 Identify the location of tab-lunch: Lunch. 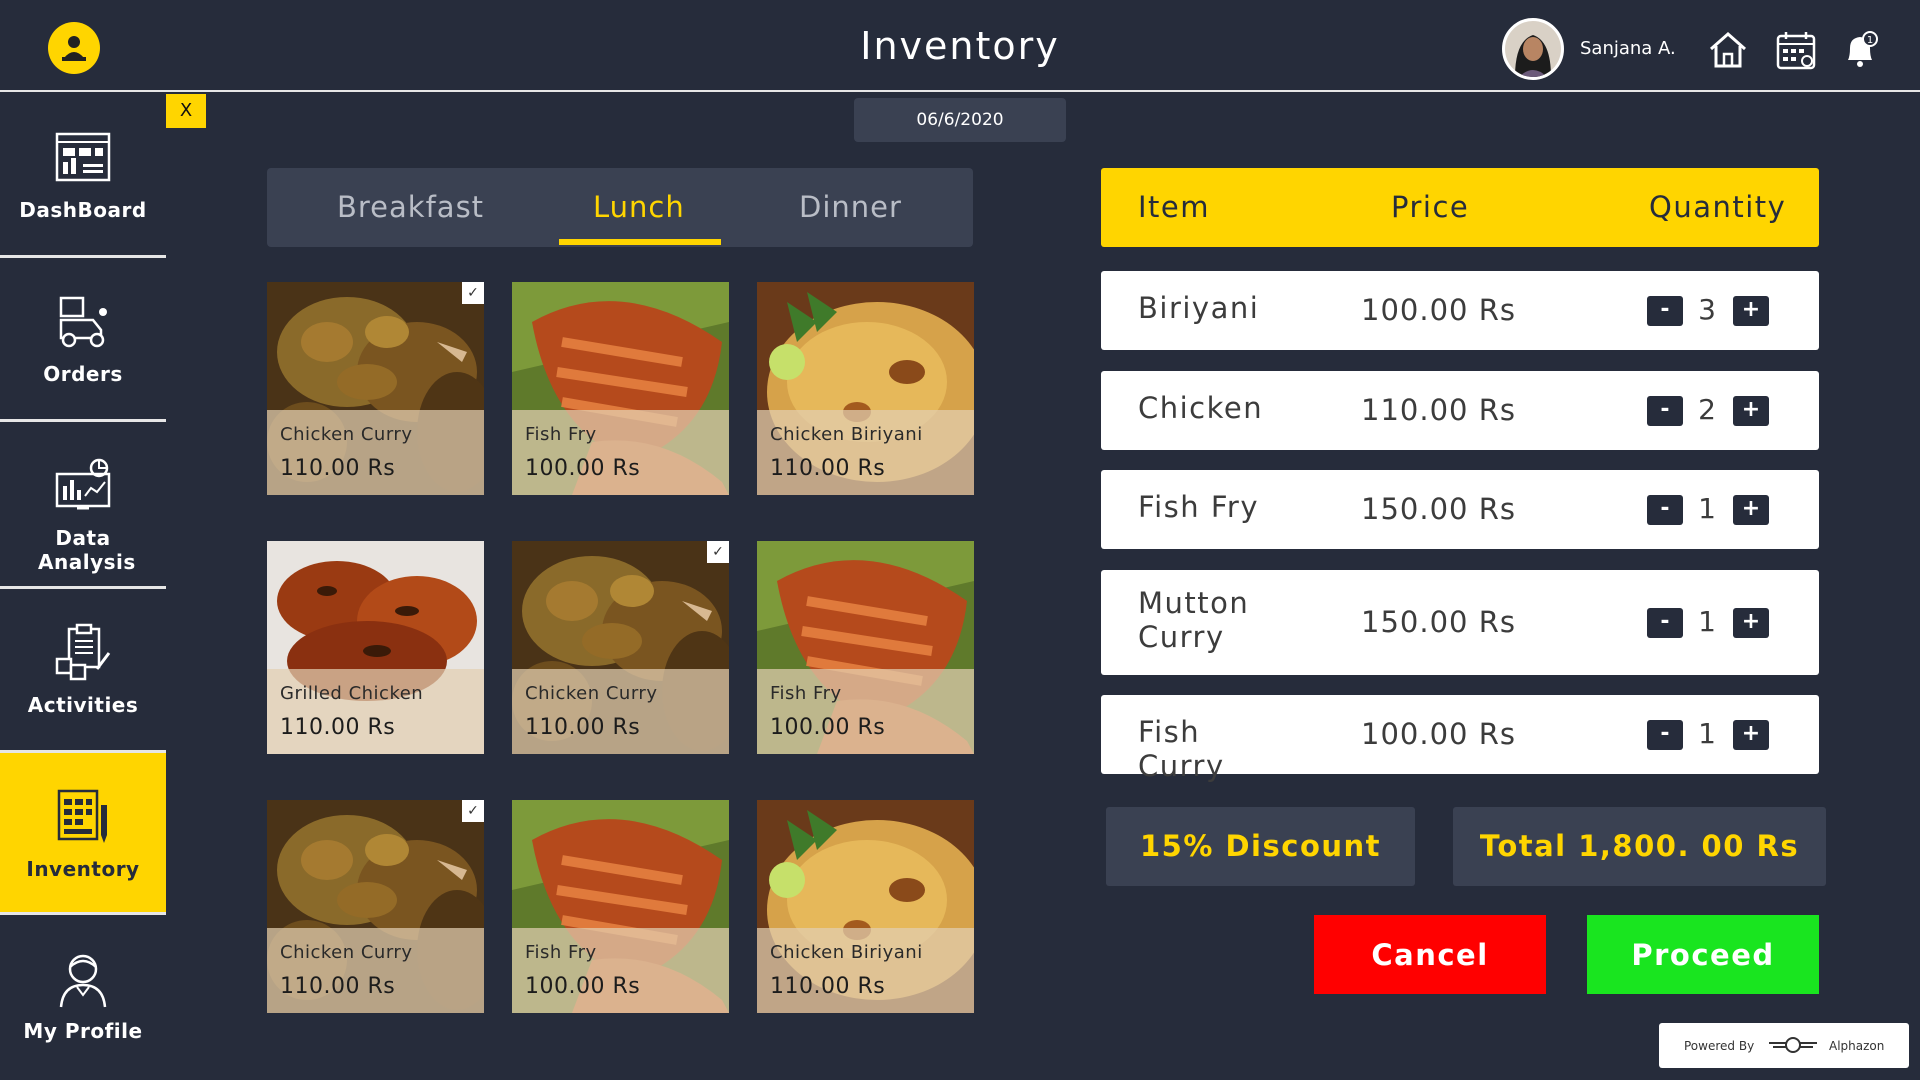
(639, 207).